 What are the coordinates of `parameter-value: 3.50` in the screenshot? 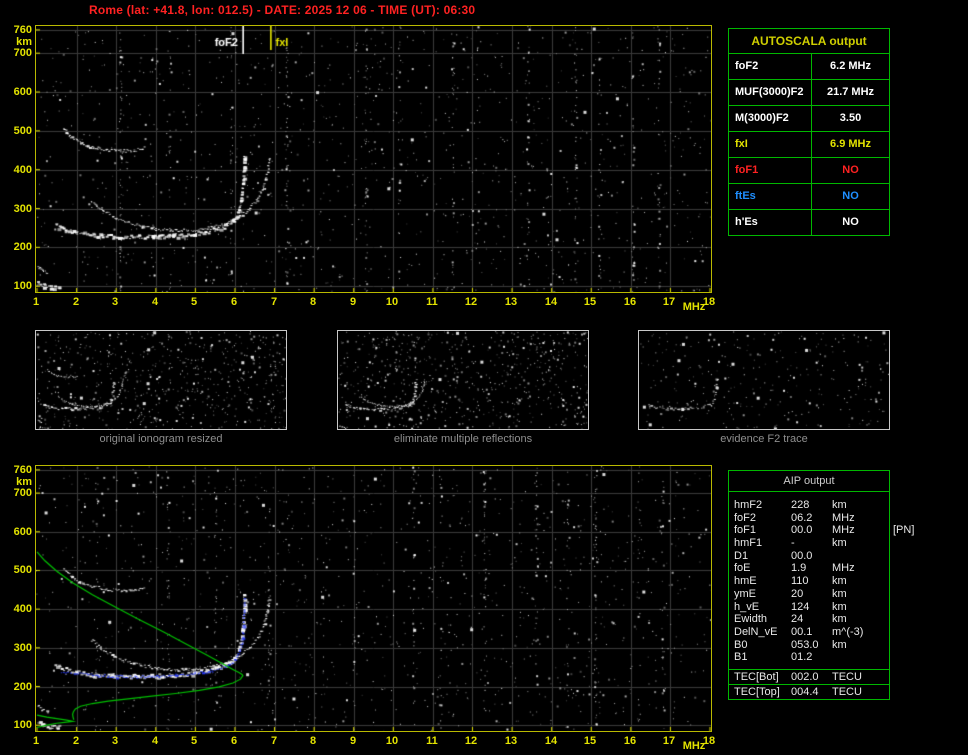 It's located at (850, 118).